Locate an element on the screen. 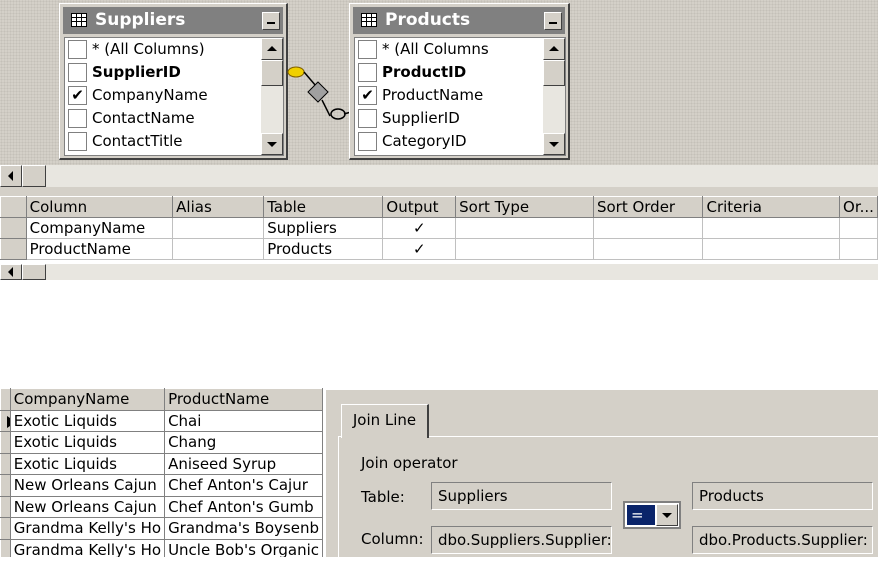 This screenshot has height=566, width=878. results-row: Grandma Kelly's Ho Uncle Bob's Organic is located at coordinates (161, 547).